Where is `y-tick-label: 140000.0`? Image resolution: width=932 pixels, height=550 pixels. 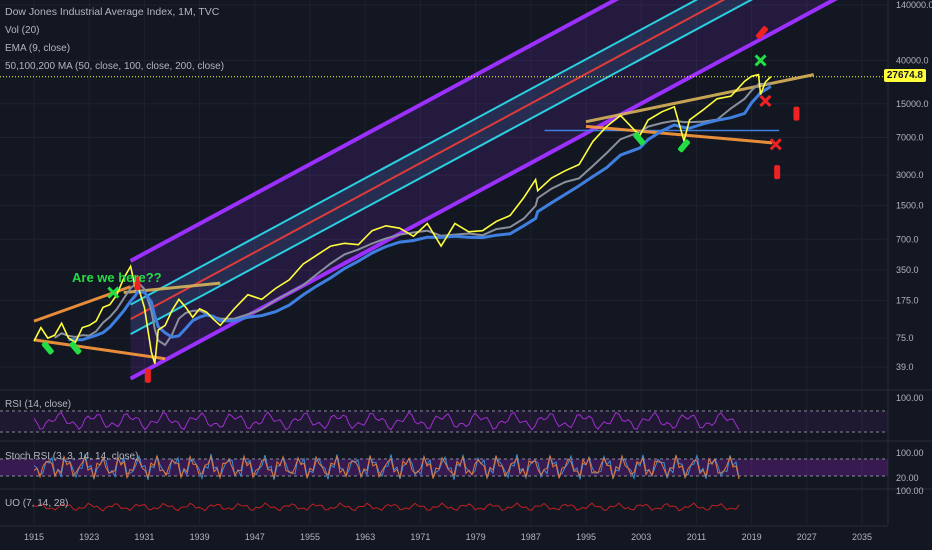 y-tick-label: 140000.0 is located at coordinates (914, 5).